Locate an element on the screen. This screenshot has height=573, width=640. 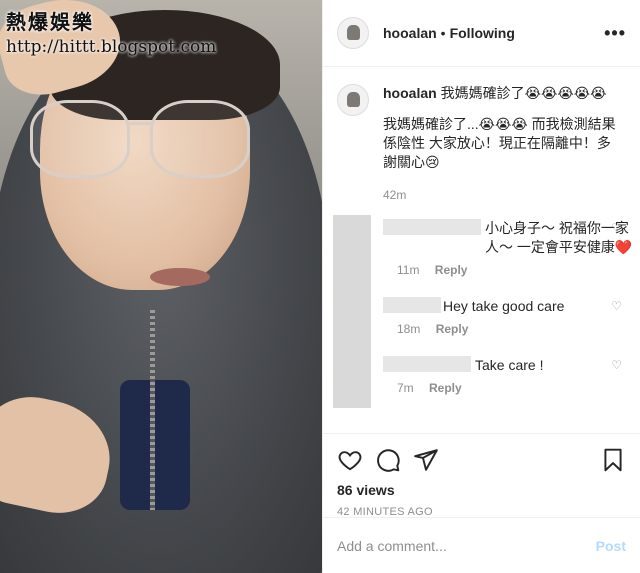
share-icon is located at coordinates (426, 460).